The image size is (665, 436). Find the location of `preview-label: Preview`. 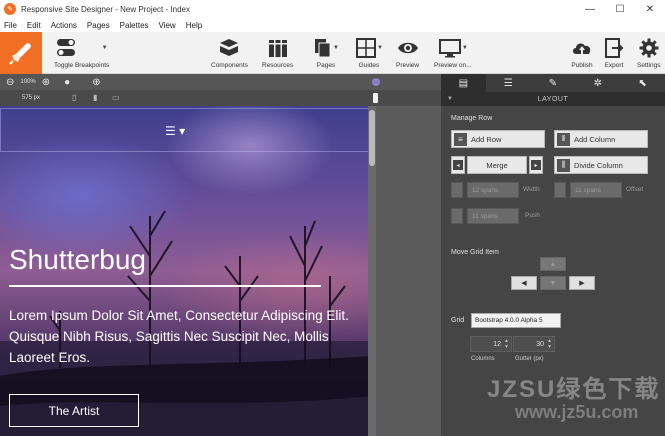

preview-label: Preview is located at coordinates (408, 65).